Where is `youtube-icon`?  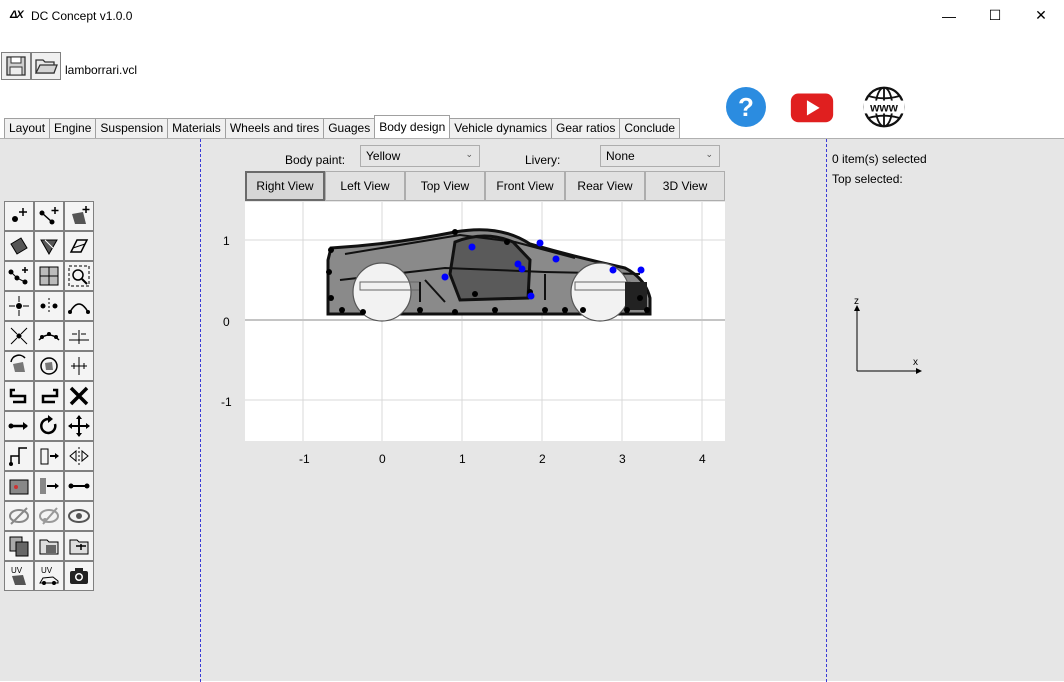 youtube-icon is located at coordinates (812, 107).